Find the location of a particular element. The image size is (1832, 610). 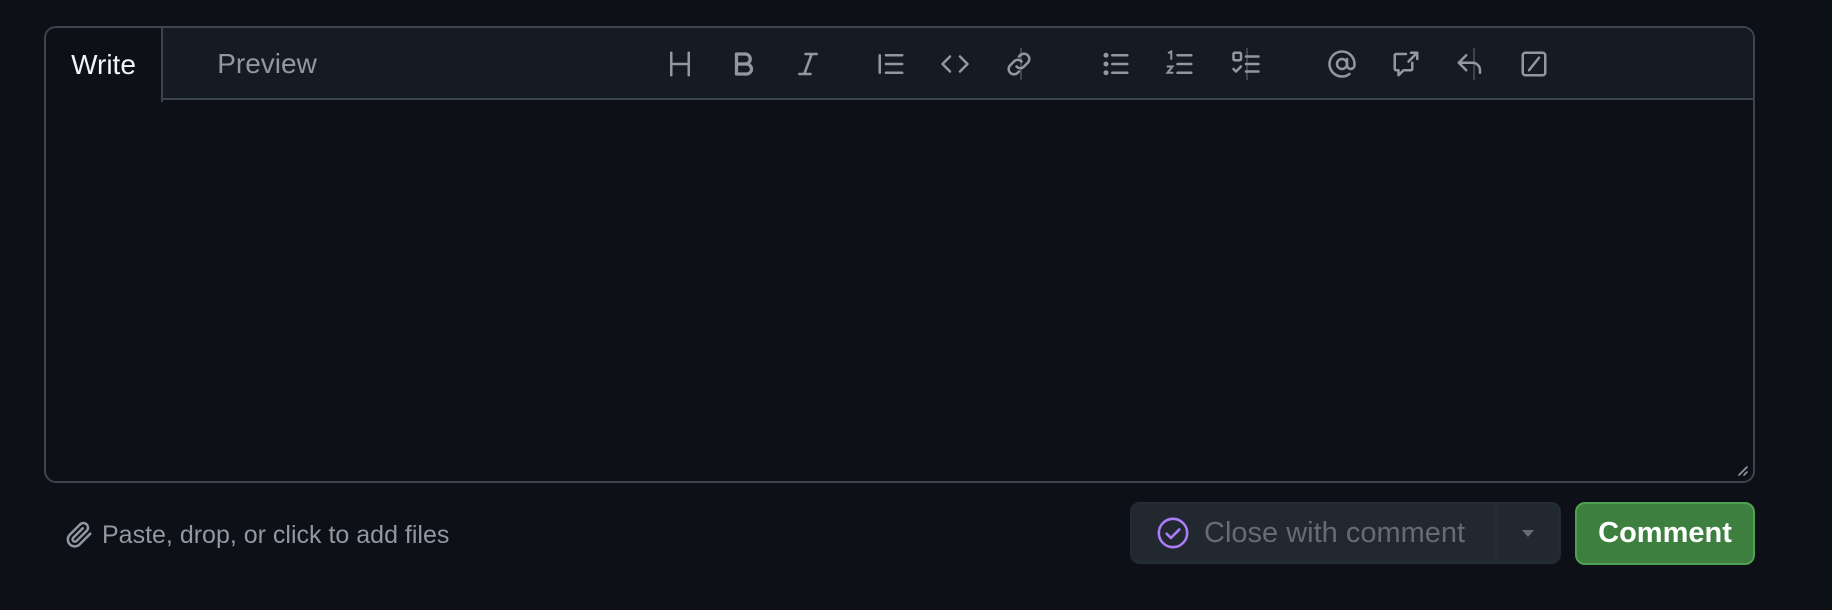

resize-handle-icon is located at coordinates (1741, 469).